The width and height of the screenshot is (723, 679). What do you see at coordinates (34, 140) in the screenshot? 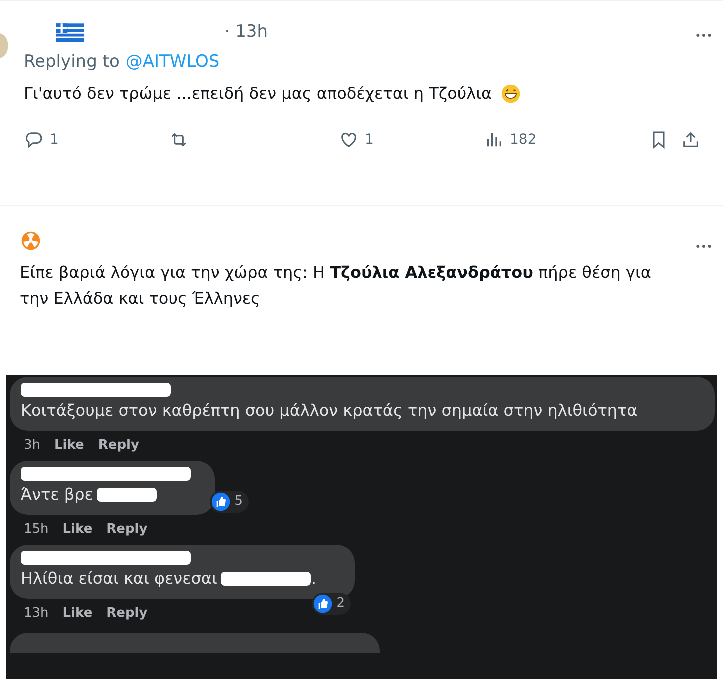
I see `comment-icon` at bounding box center [34, 140].